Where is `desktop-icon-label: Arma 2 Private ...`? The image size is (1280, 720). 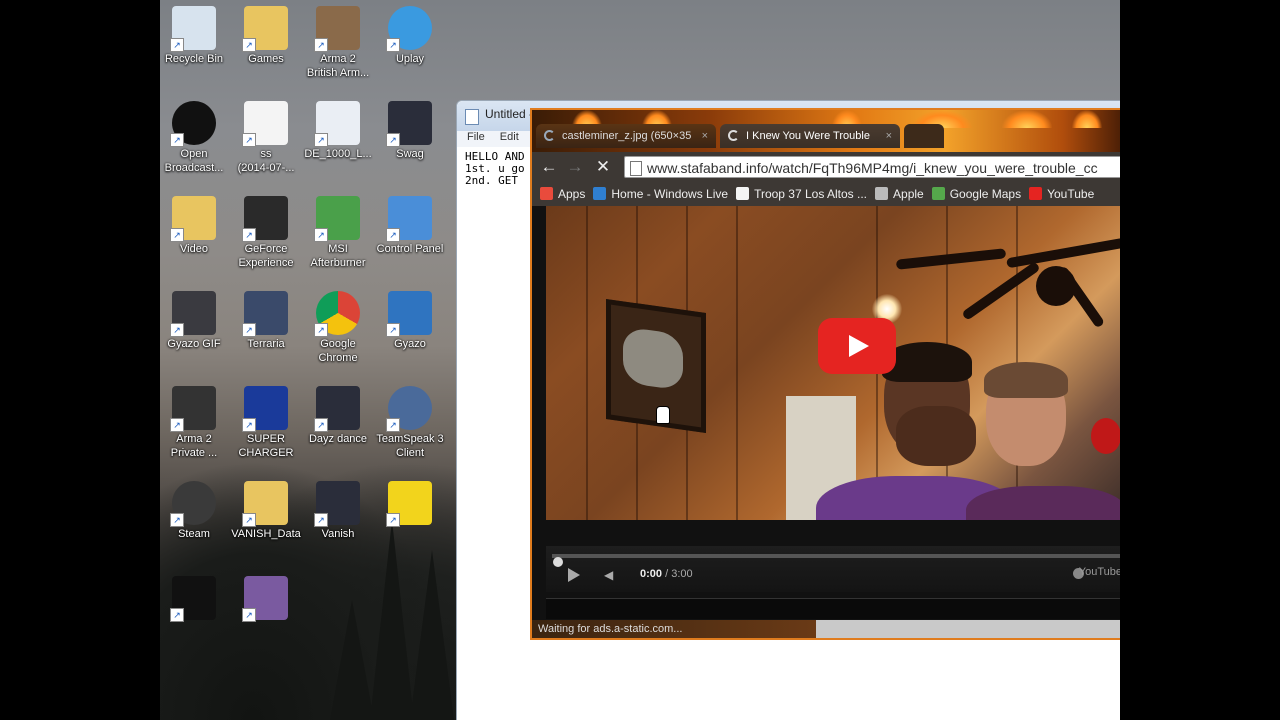
desktop-icon-label: Arma 2 Private ... is located at coordinates (194, 446).